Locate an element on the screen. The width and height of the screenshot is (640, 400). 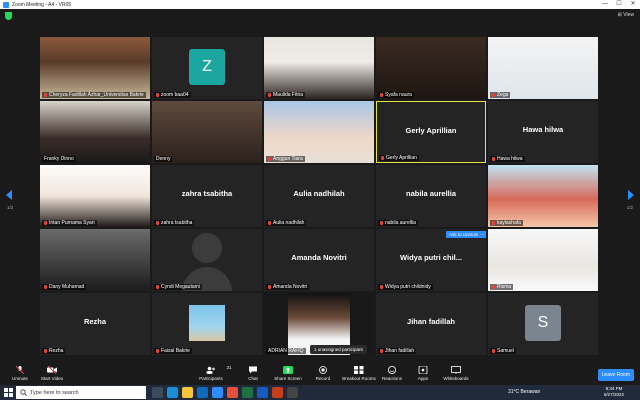
app-icon is located at coordinates (292, 392).